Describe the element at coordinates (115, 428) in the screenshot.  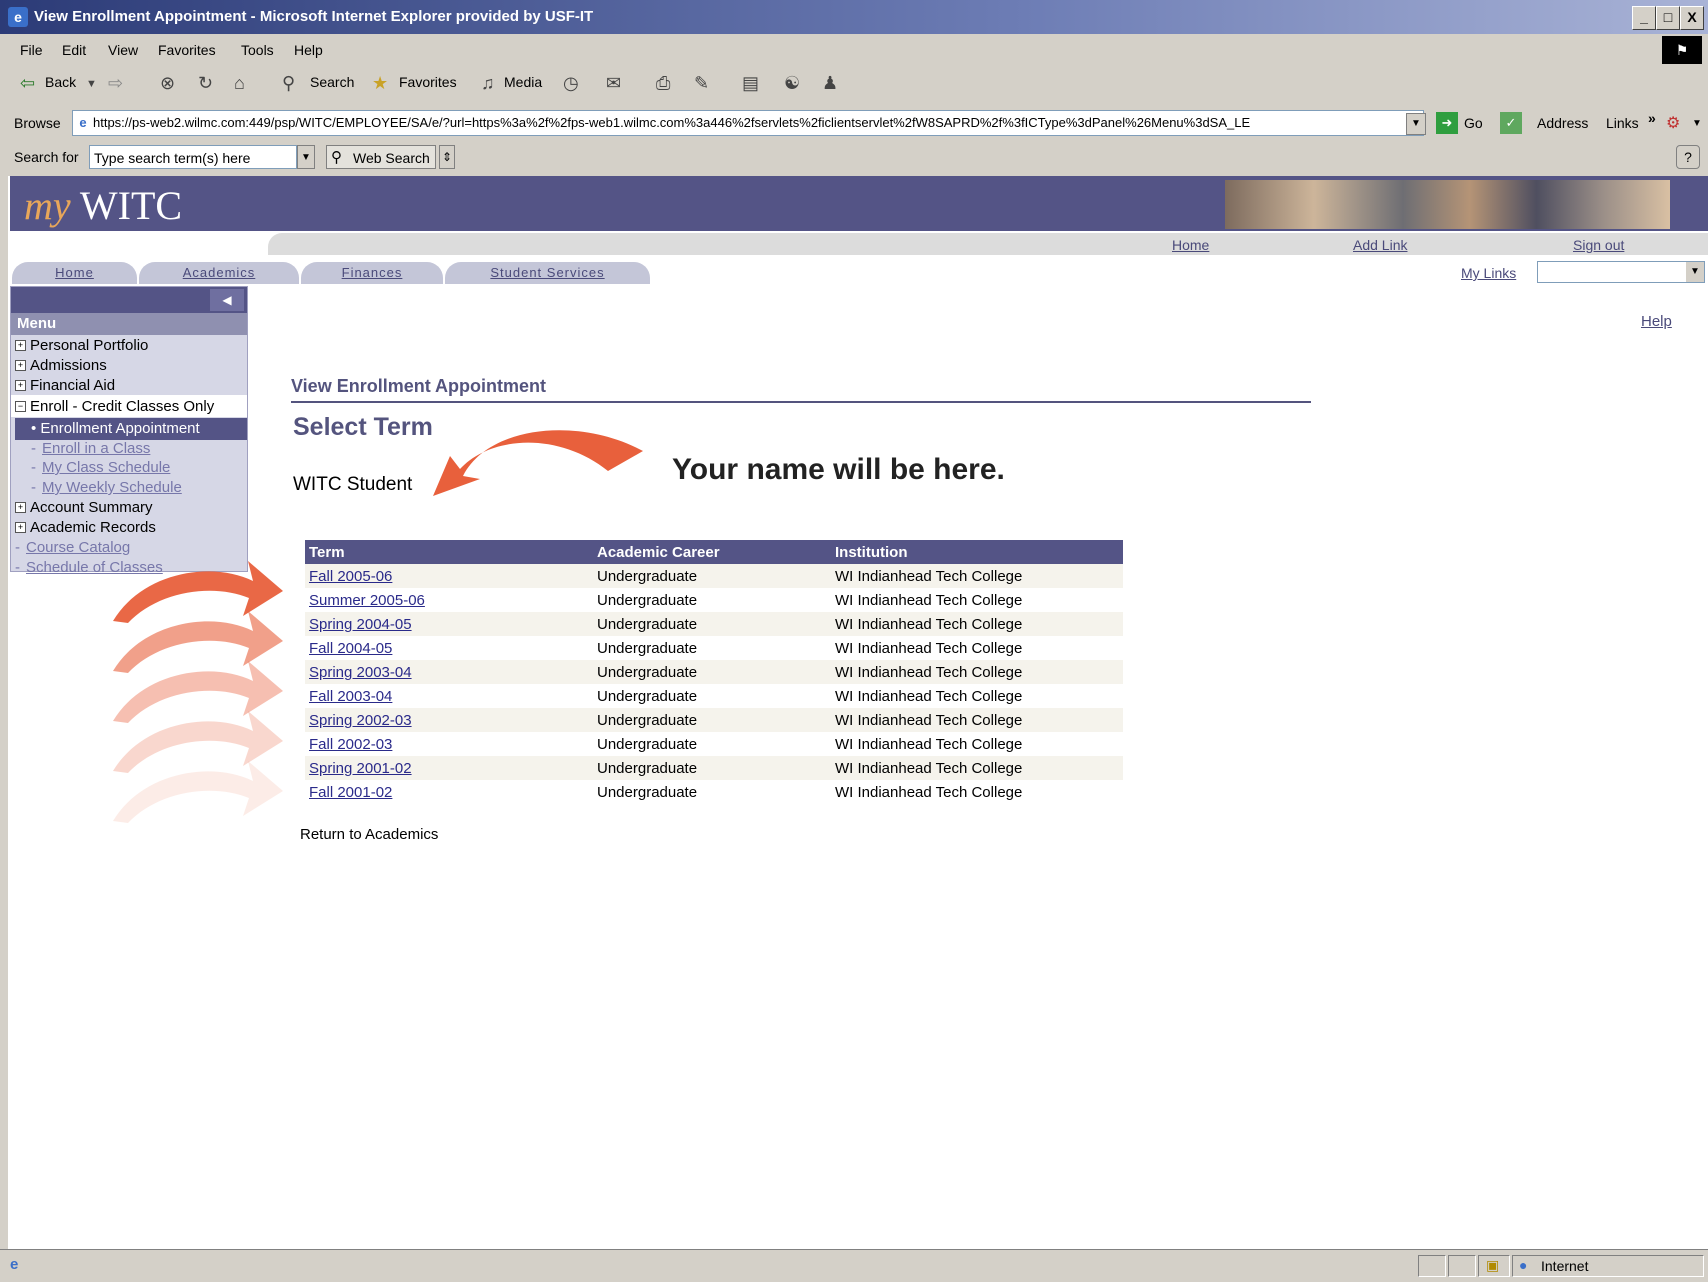
I see `menu-sub-enrollment-appointment: • Enrollment Appointment` at that location.